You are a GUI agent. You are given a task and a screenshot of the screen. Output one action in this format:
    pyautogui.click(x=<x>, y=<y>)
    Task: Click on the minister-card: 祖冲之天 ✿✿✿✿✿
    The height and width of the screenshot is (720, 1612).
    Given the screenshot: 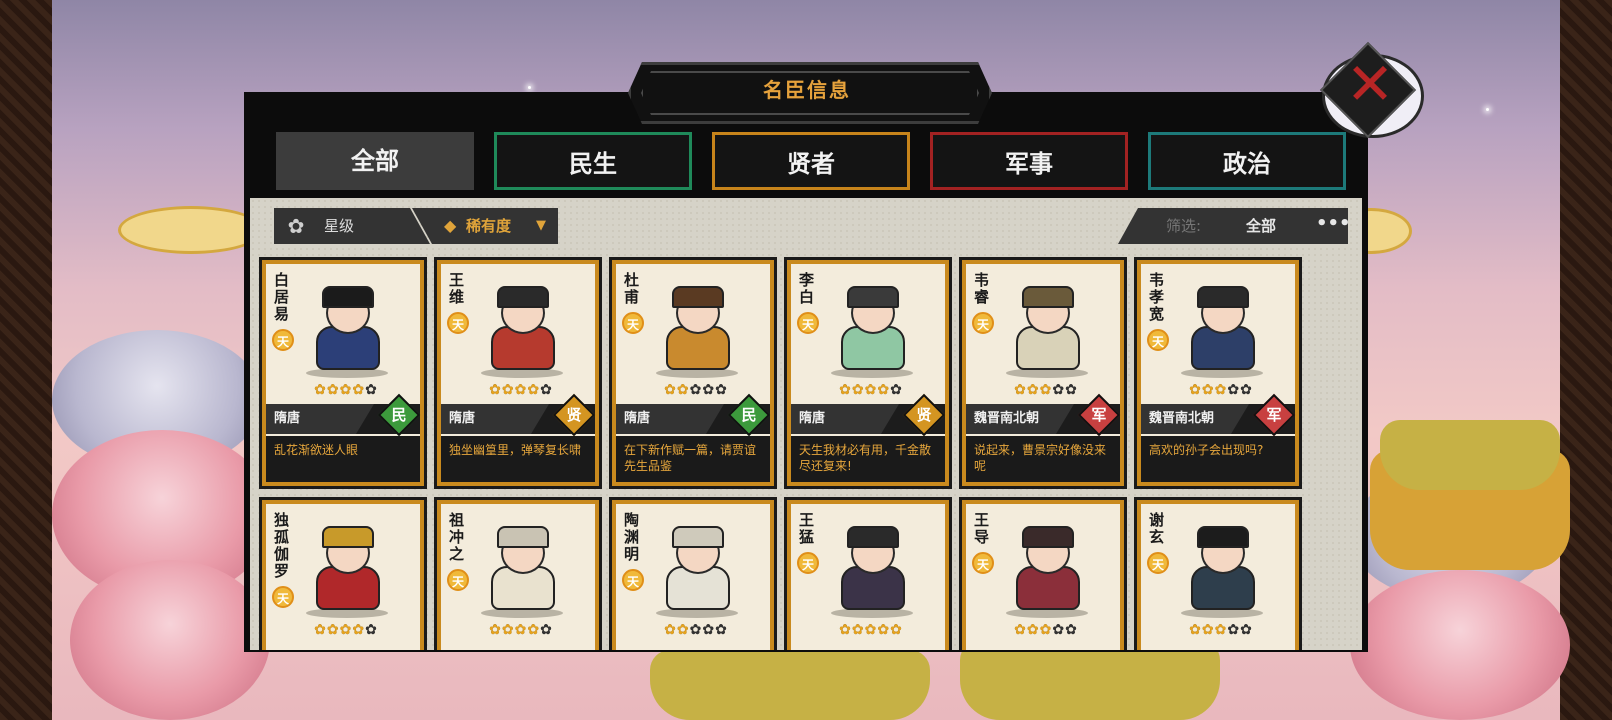 What is the action you would take?
    pyautogui.click(x=518, y=573)
    